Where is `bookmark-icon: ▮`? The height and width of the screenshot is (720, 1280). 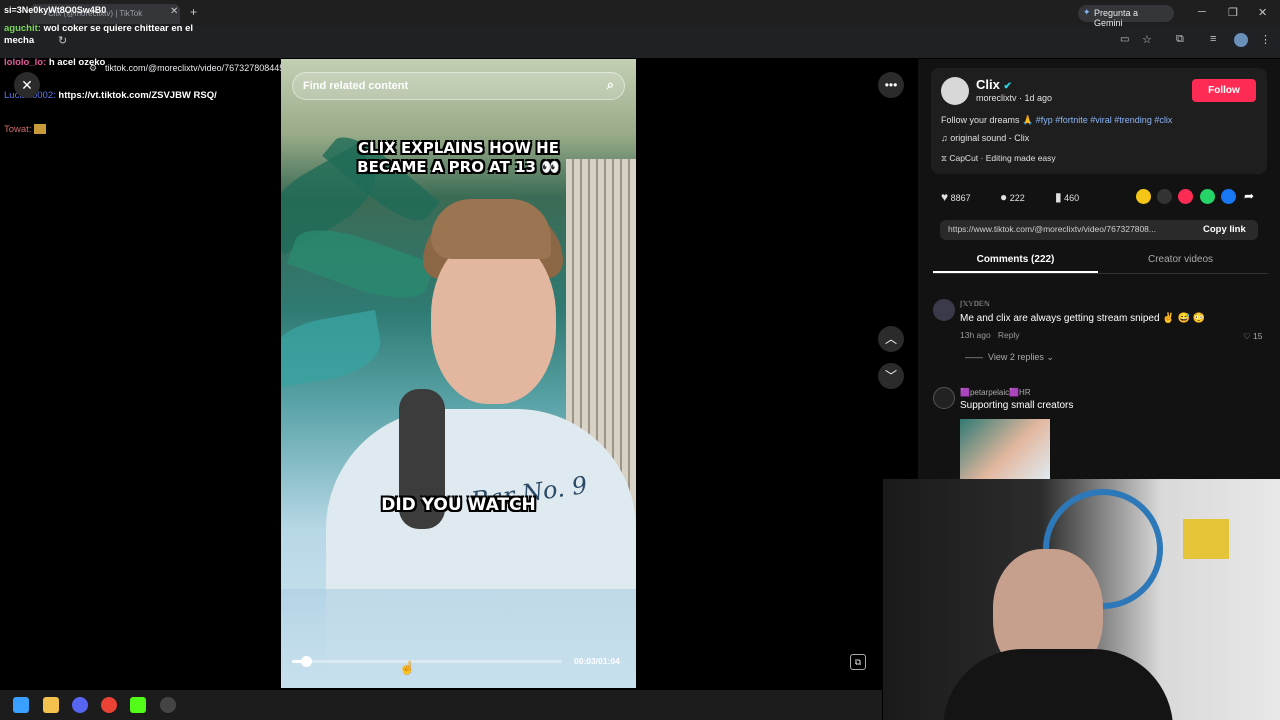 bookmark-icon: ▮ is located at coordinates (1058, 197).